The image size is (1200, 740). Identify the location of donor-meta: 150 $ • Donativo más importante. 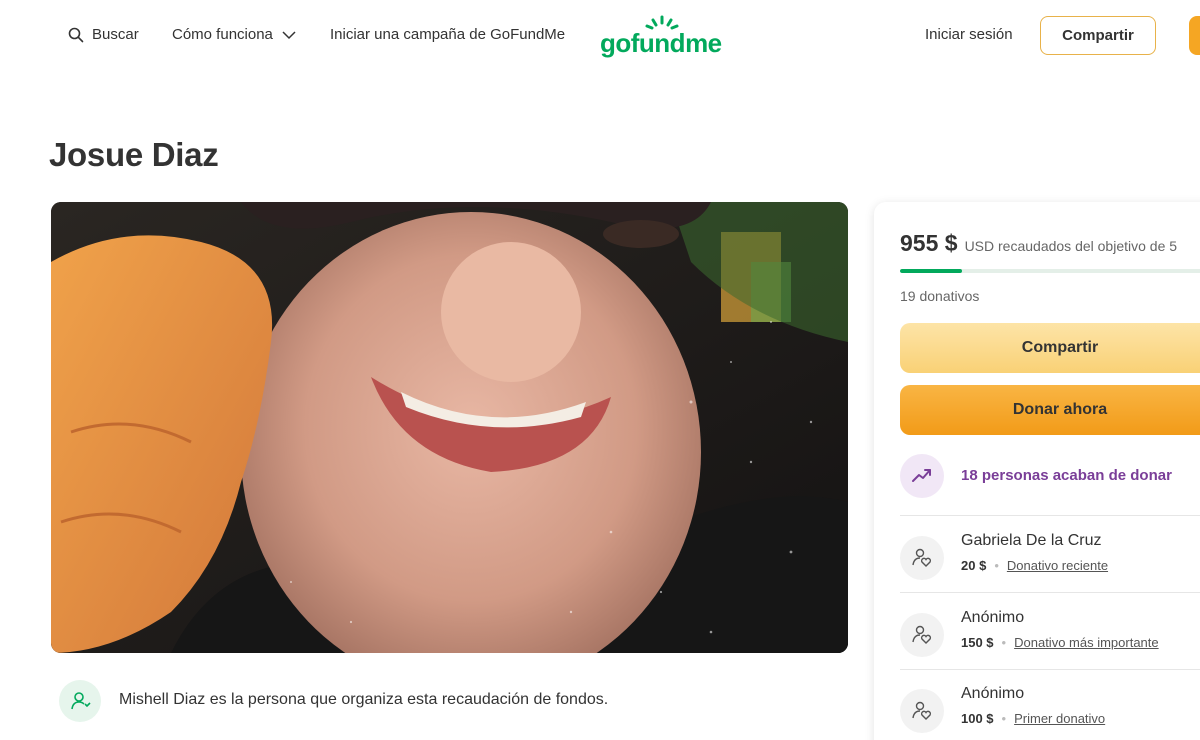
(1060, 642).